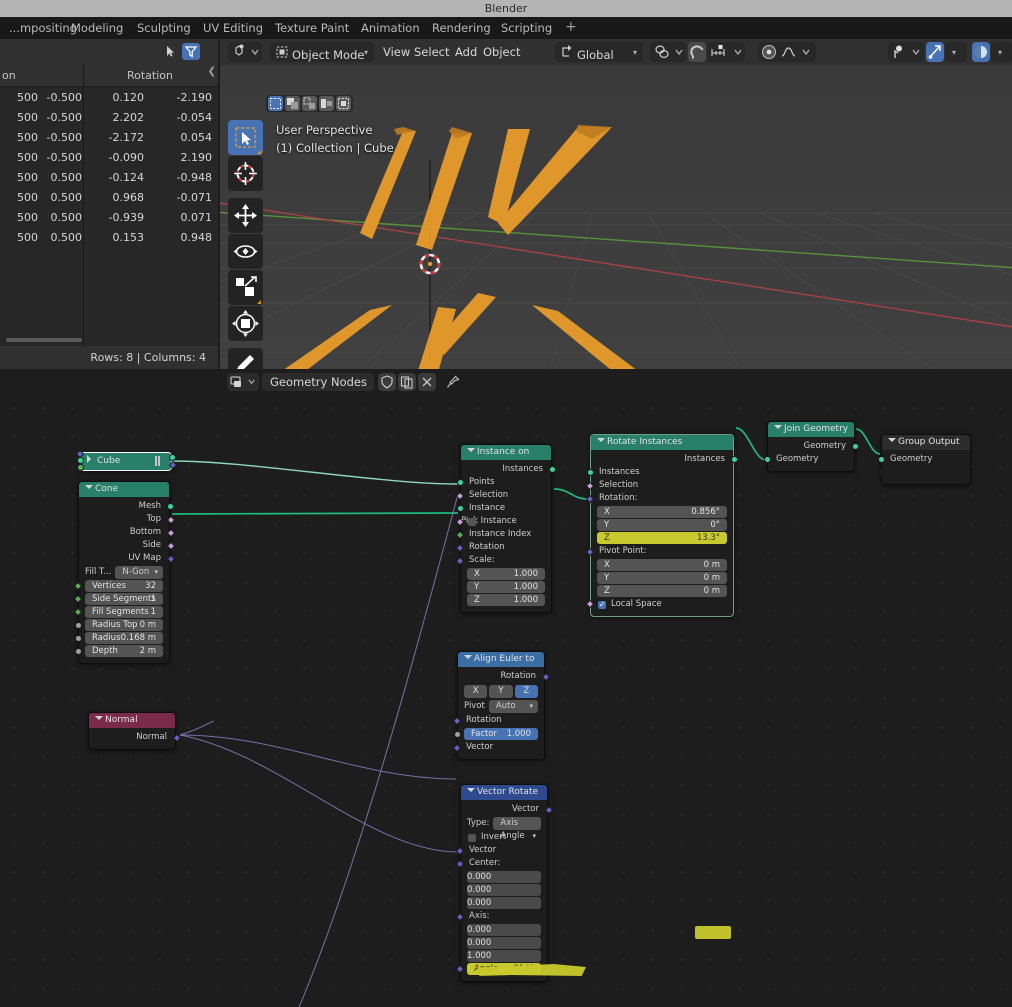  Describe the element at coordinates (118, 638) in the screenshot. I see `node-value-field: Radius 0.168 m` at that location.